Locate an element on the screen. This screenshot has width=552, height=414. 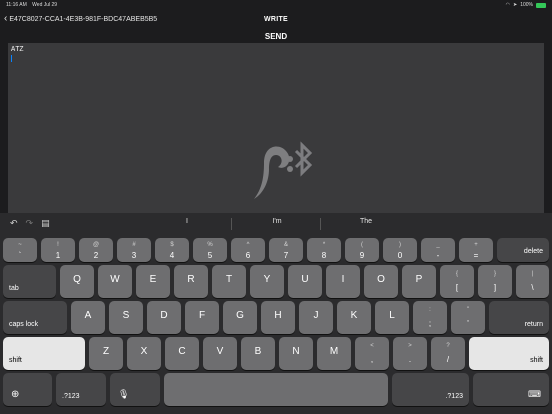
key-slash: ? / is located at coordinates (448, 353).